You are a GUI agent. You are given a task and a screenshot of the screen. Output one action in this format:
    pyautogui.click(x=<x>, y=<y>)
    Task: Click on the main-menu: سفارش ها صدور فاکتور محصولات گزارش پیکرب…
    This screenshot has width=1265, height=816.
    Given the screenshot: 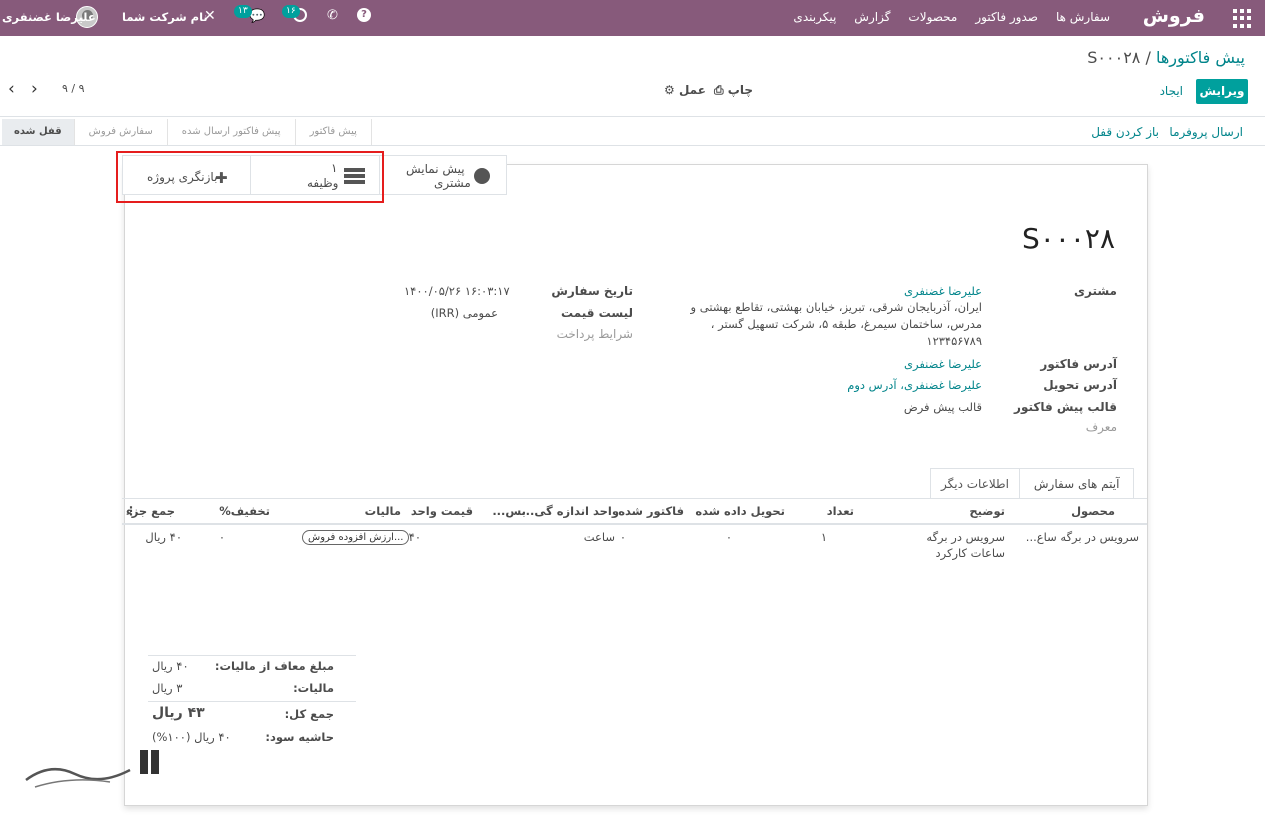 What is the action you would take?
    pyautogui.click(x=942, y=17)
    